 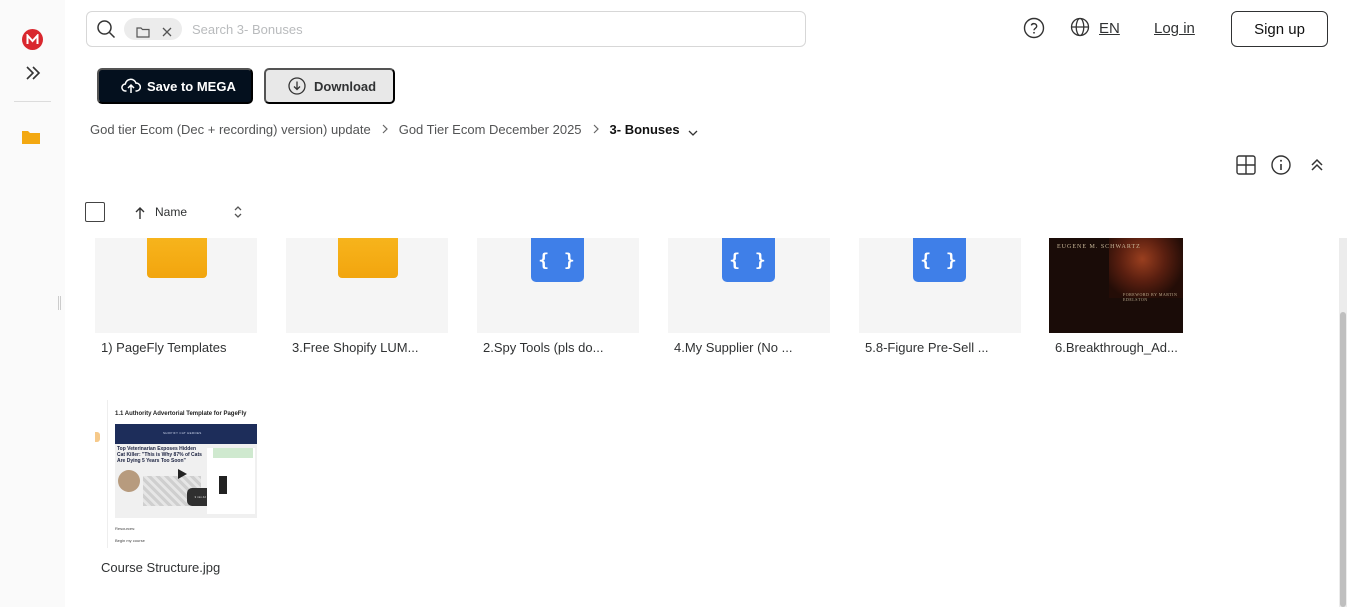 I want to click on breadcrumb-item: God Tier Ecom December 2025, so click(x=490, y=129).